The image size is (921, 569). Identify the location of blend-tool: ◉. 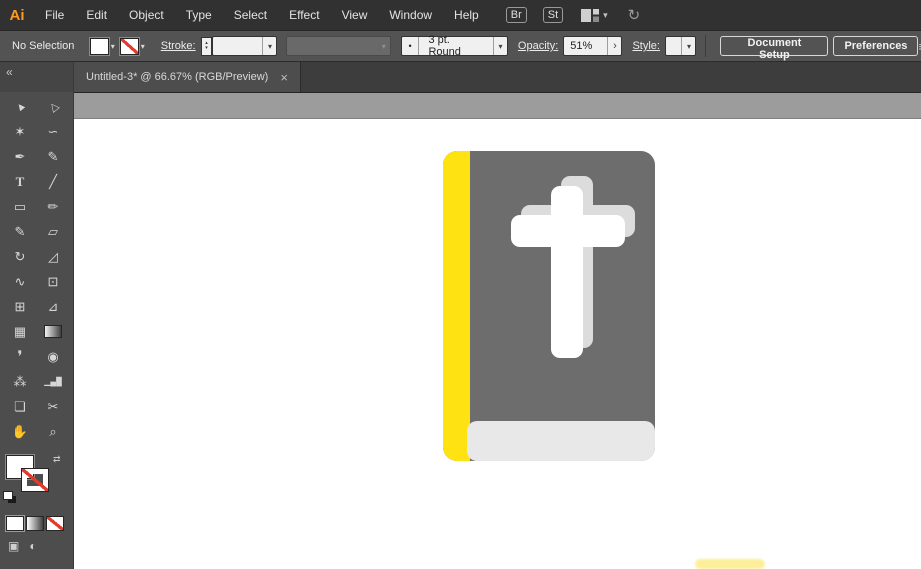
(53, 356).